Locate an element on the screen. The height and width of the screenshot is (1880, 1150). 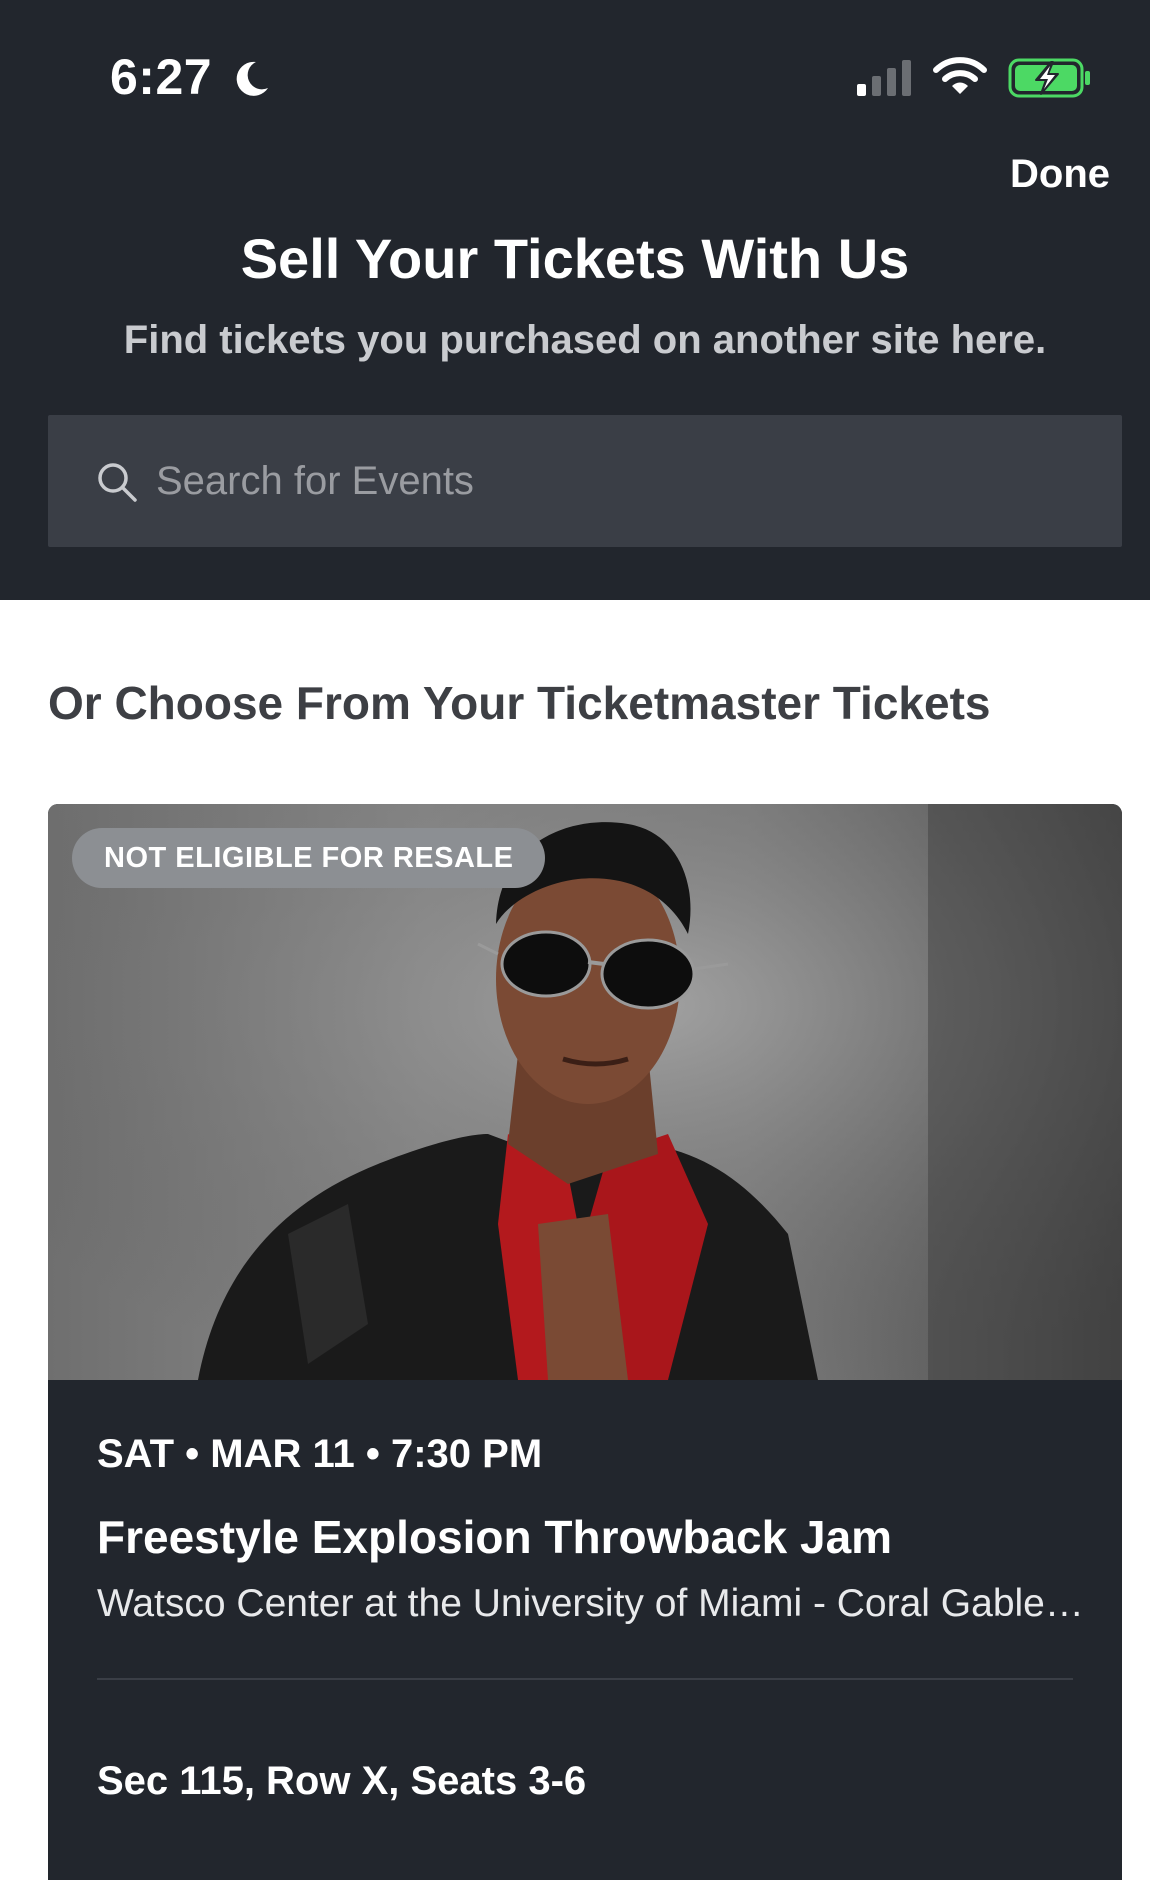
status-bar: 6:27 is located at coordinates (575, 75).